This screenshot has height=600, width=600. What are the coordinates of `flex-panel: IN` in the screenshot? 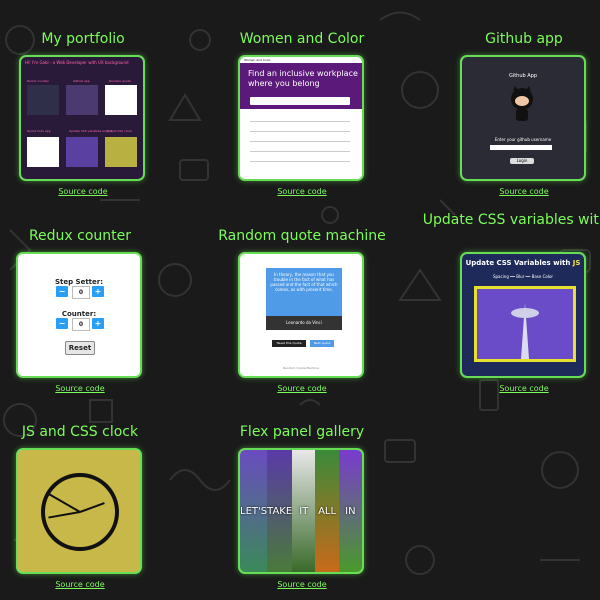 It's located at (350, 511).